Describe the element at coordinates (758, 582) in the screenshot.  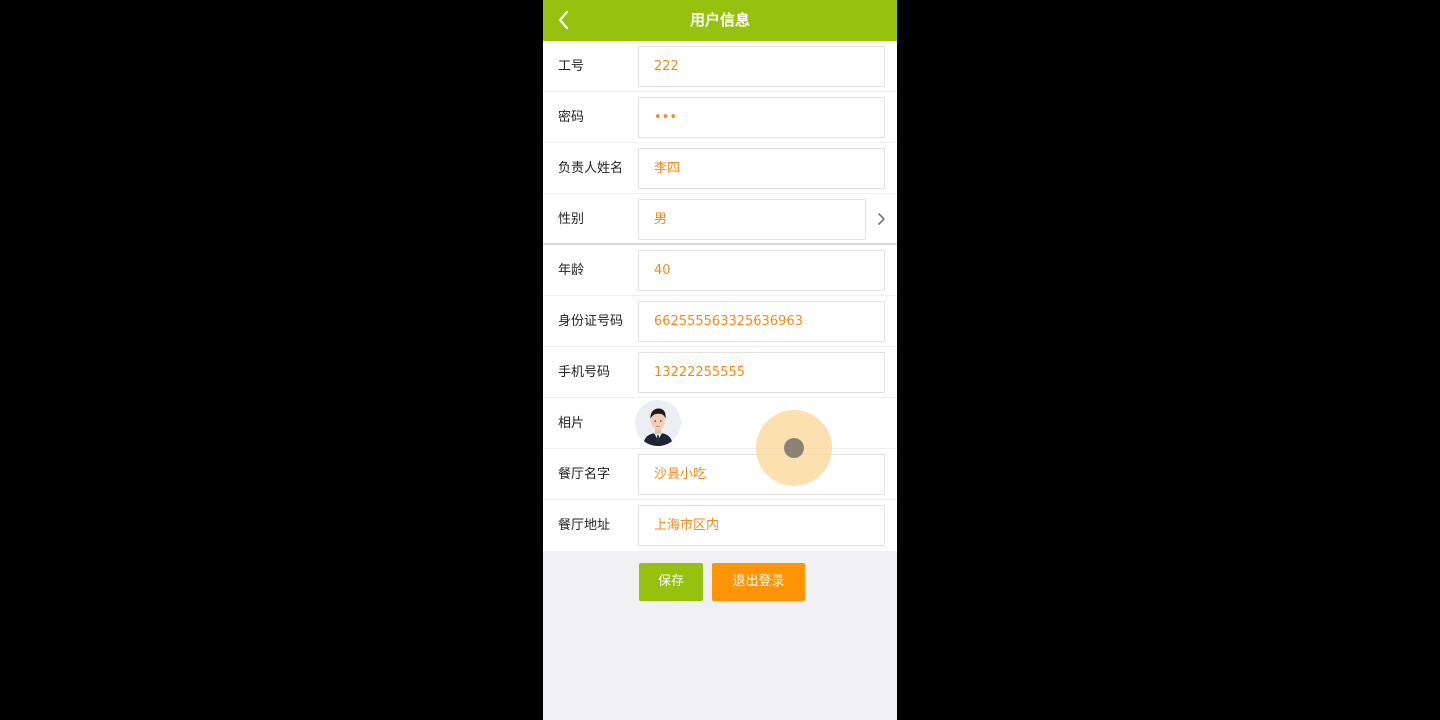
I see `logout-button: 退出登录` at that location.